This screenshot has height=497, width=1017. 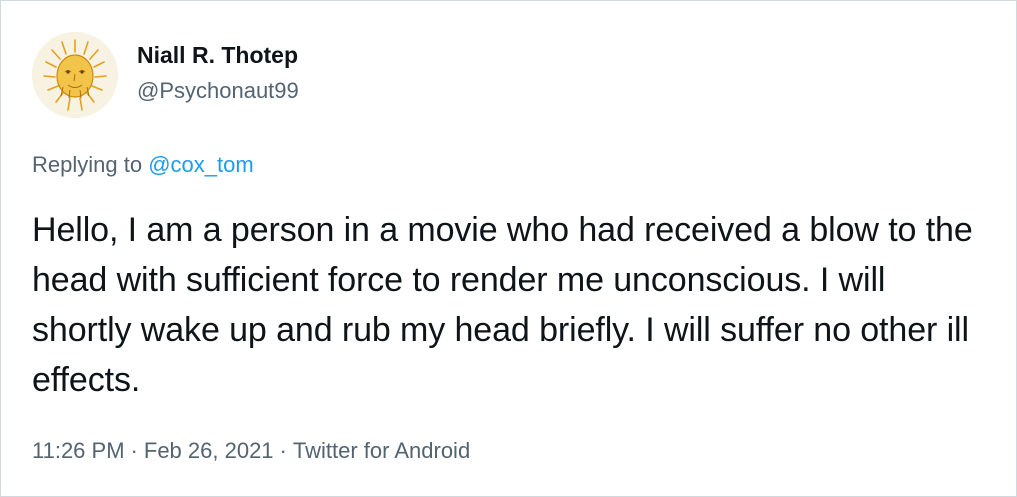 What do you see at coordinates (218, 91) in the screenshot?
I see `author-handle: @Psychonaut99` at bounding box center [218, 91].